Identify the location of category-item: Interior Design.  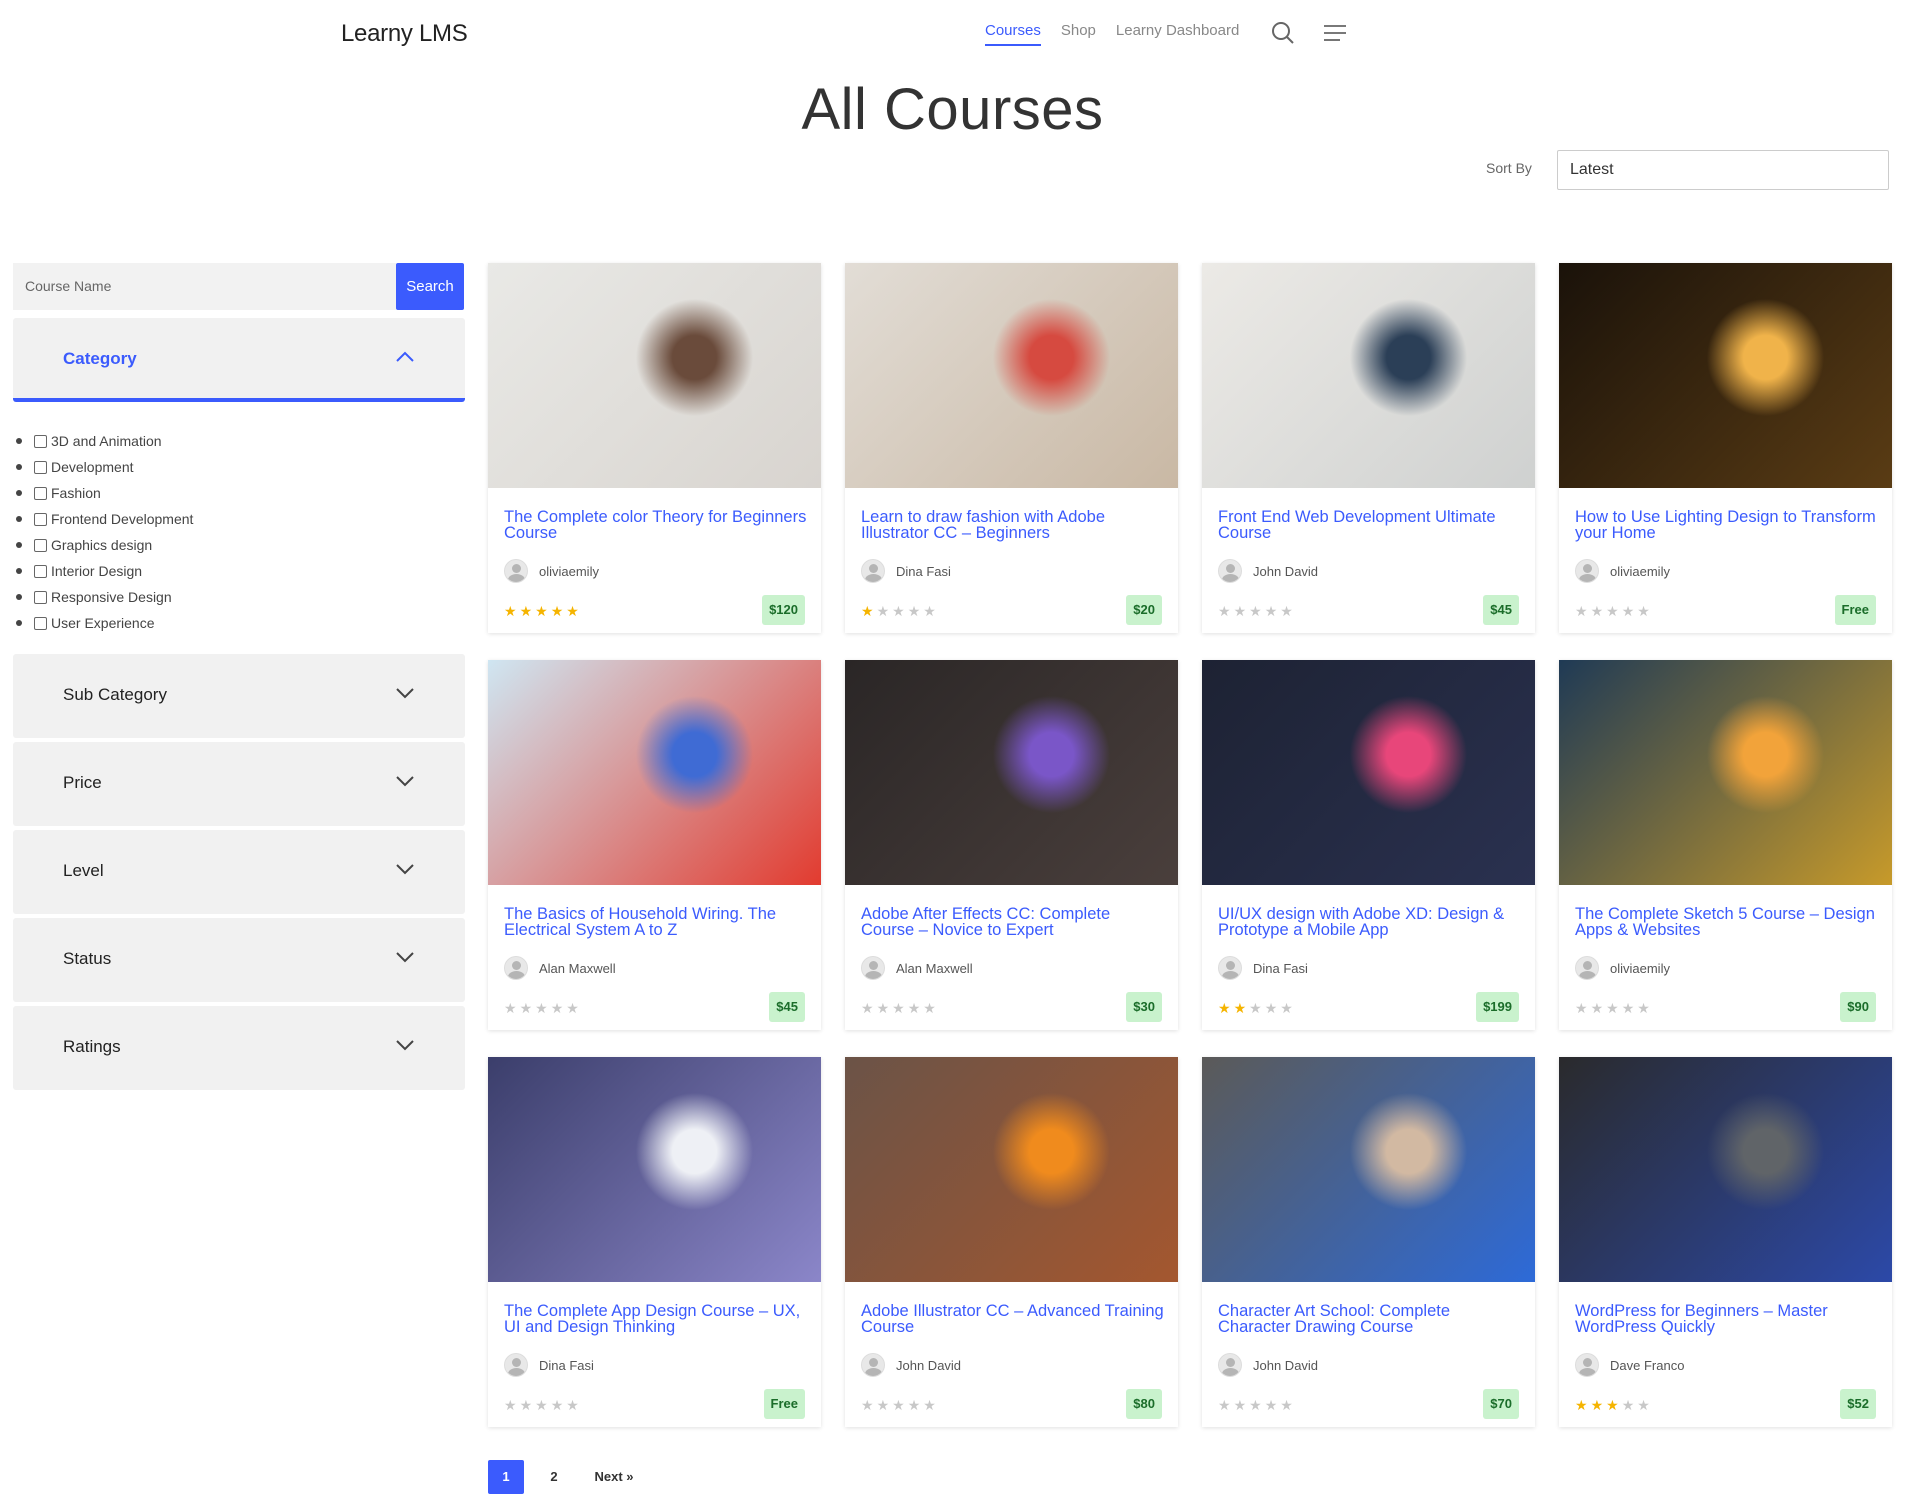
(103, 571).